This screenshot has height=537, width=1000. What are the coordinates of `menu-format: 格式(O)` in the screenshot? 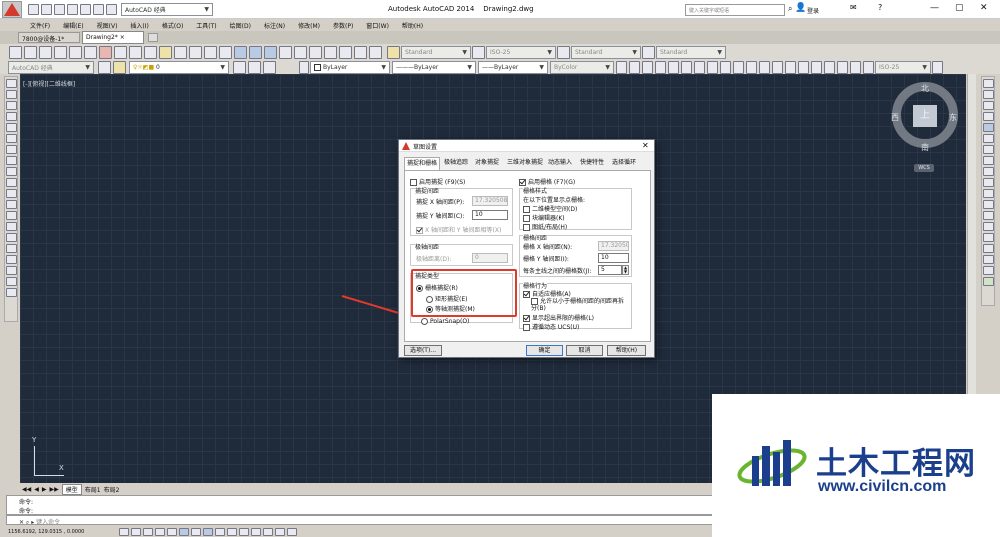 It's located at (172, 25).